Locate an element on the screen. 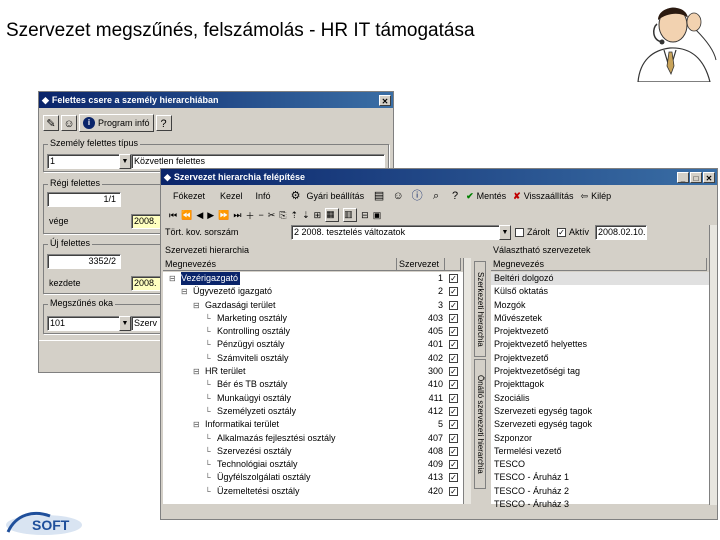 Image resolution: width=720 pixels, height=540 pixels. save-button: Mentés is located at coordinates (492, 196).